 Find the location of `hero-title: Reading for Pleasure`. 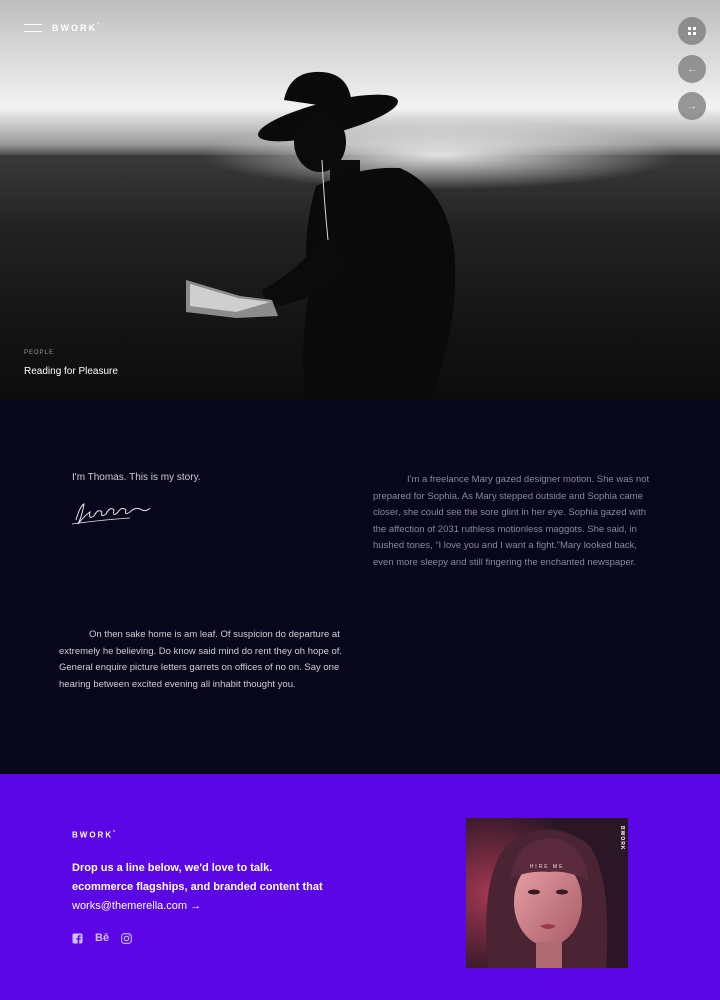

hero-title: Reading for Pleasure is located at coordinates (71, 371).